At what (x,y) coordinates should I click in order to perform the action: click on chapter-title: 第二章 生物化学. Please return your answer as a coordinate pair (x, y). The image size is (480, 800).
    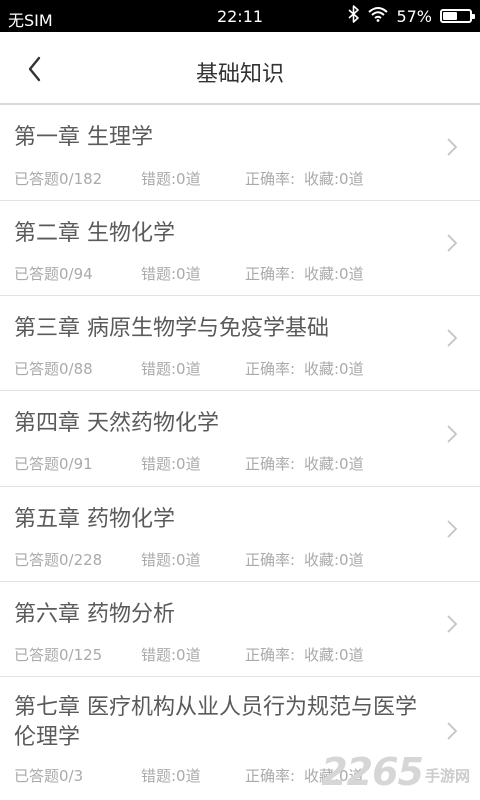
    Looking at the image, I should click on (94, 233).